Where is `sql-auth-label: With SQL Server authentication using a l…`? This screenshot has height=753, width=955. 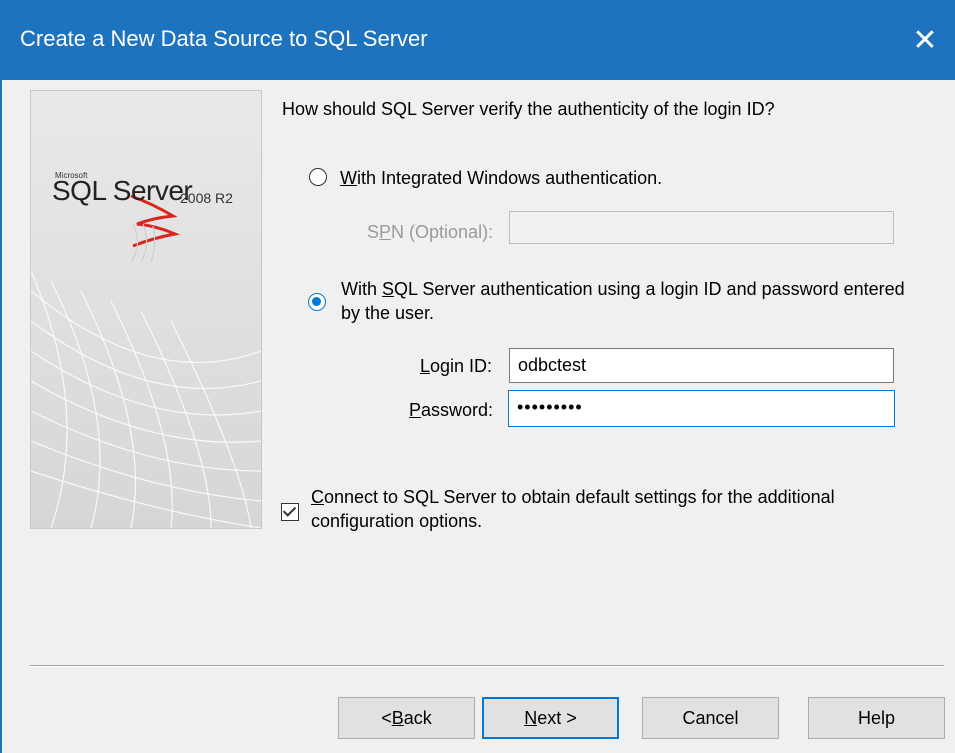 sql-auth-label: With SQL Server authentication using a l… is located at coordinates (626, 301).